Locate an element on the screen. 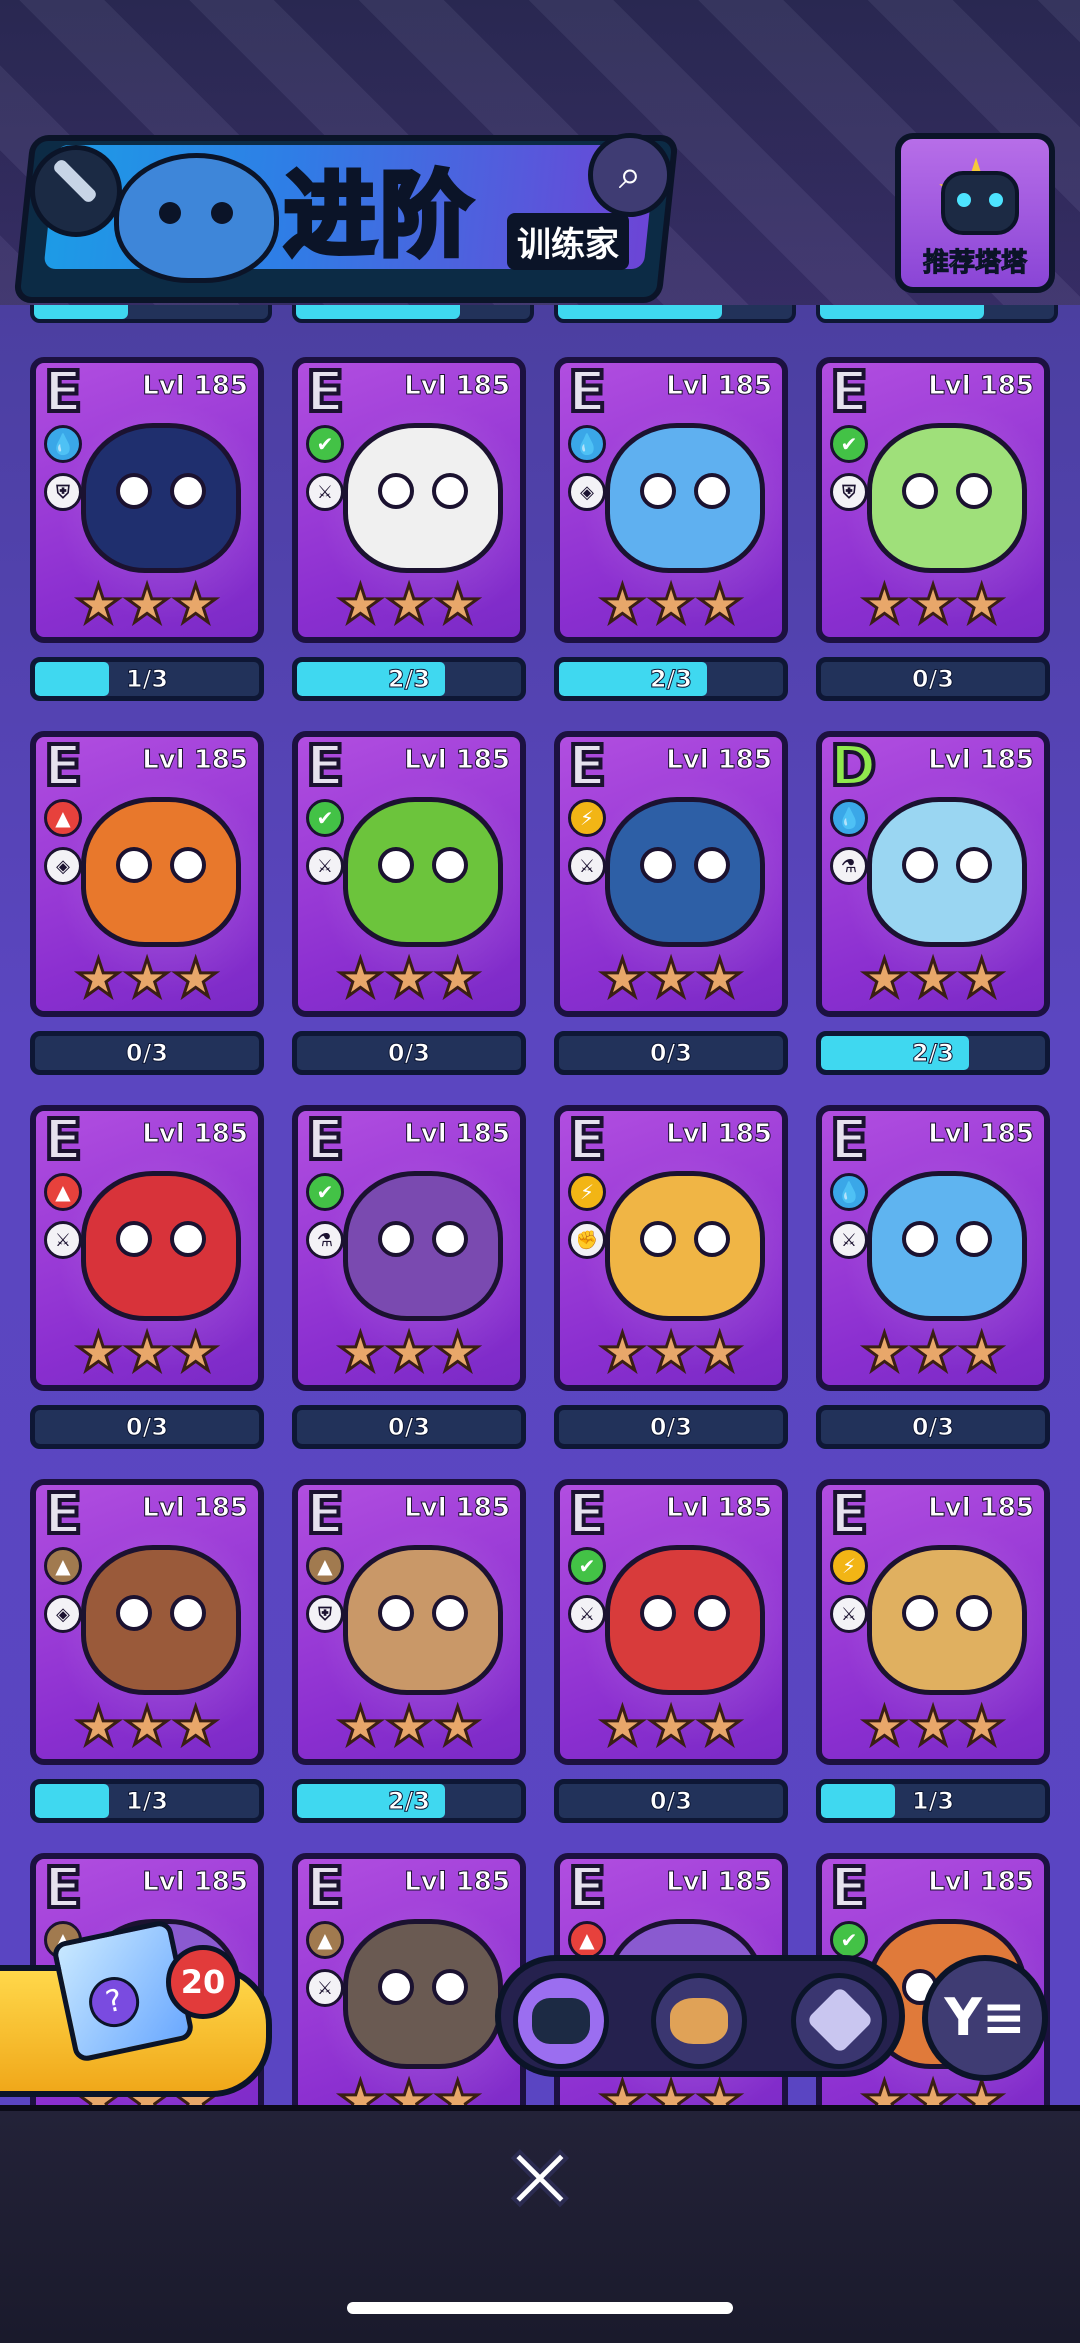  fist-icon: ✊ is located at coordinates (587, 1240).